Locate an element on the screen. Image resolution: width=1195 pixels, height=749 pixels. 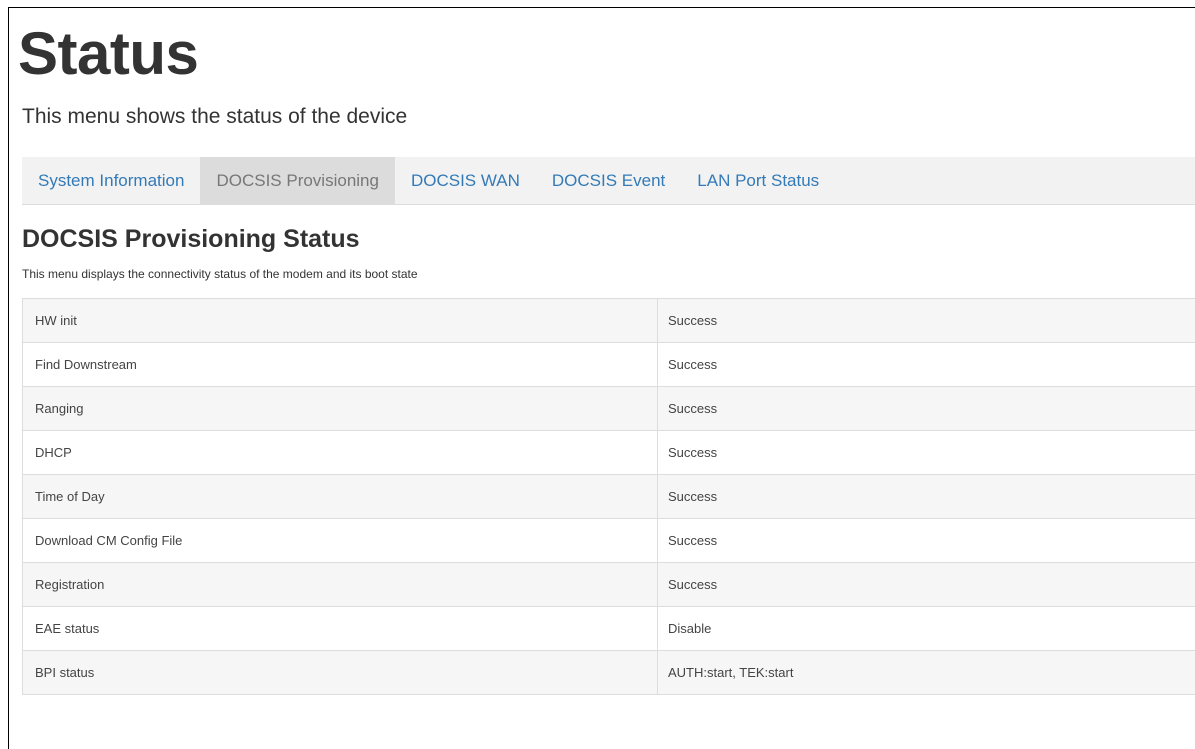
row-label: DHCP is located at coordinates (340, 452).